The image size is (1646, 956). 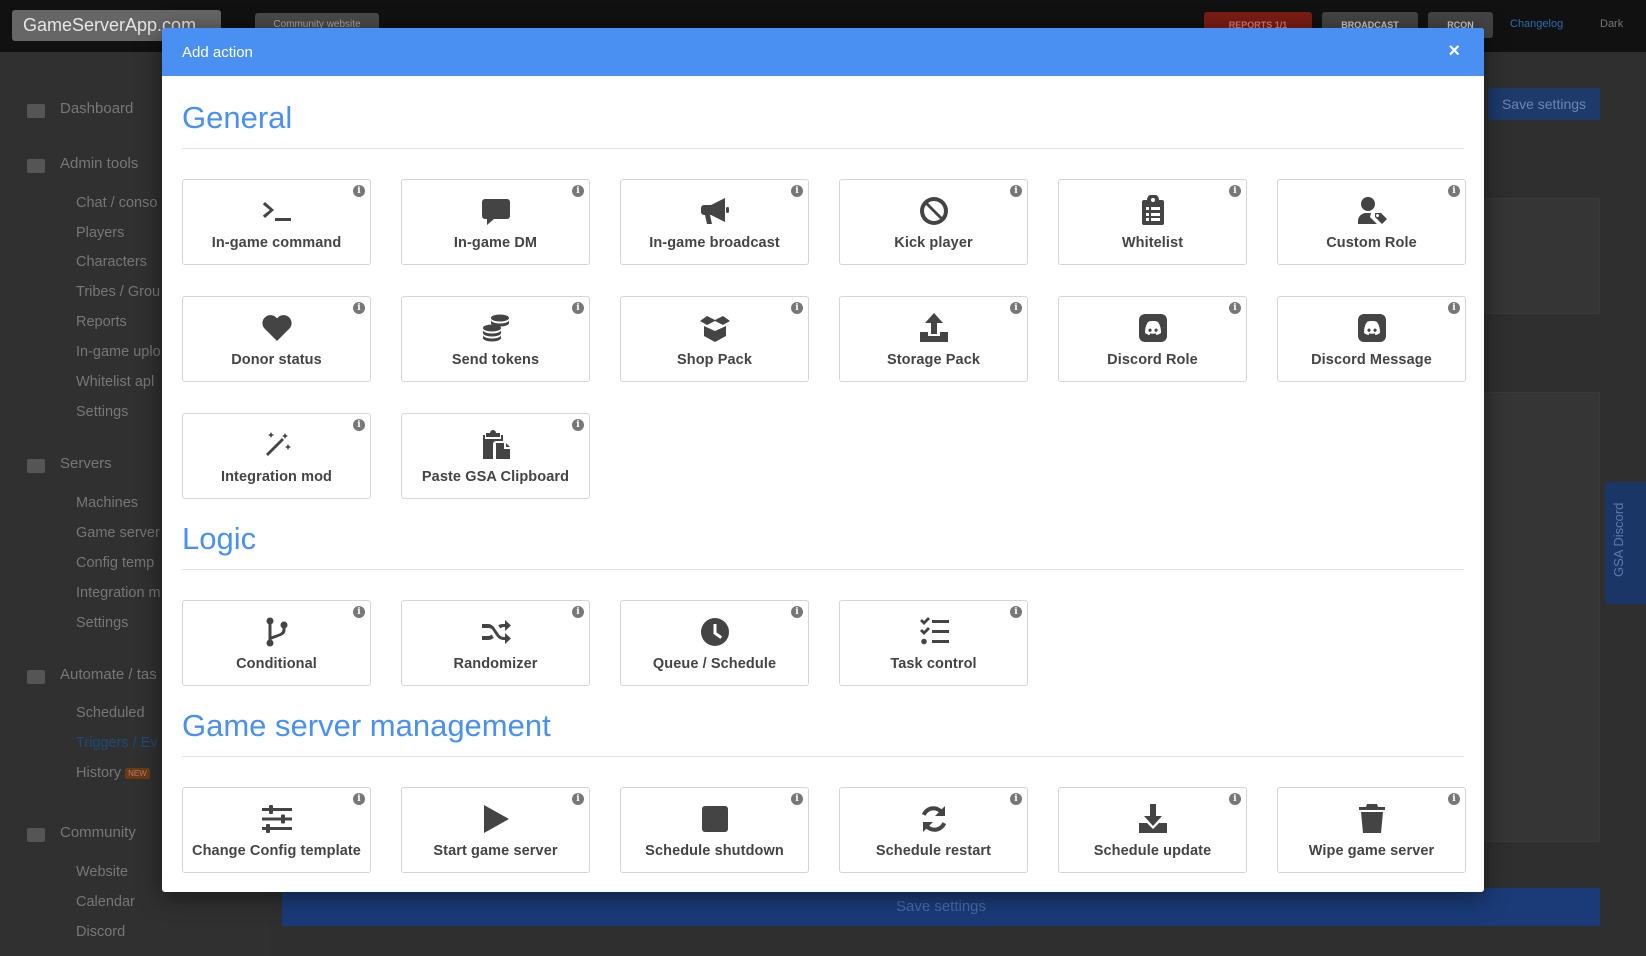 What do you see at coordinates (1152, 830) in the screenshot?
I see `action-card-schedule-update: i Schedule update` at bounding box center [1152, 830].